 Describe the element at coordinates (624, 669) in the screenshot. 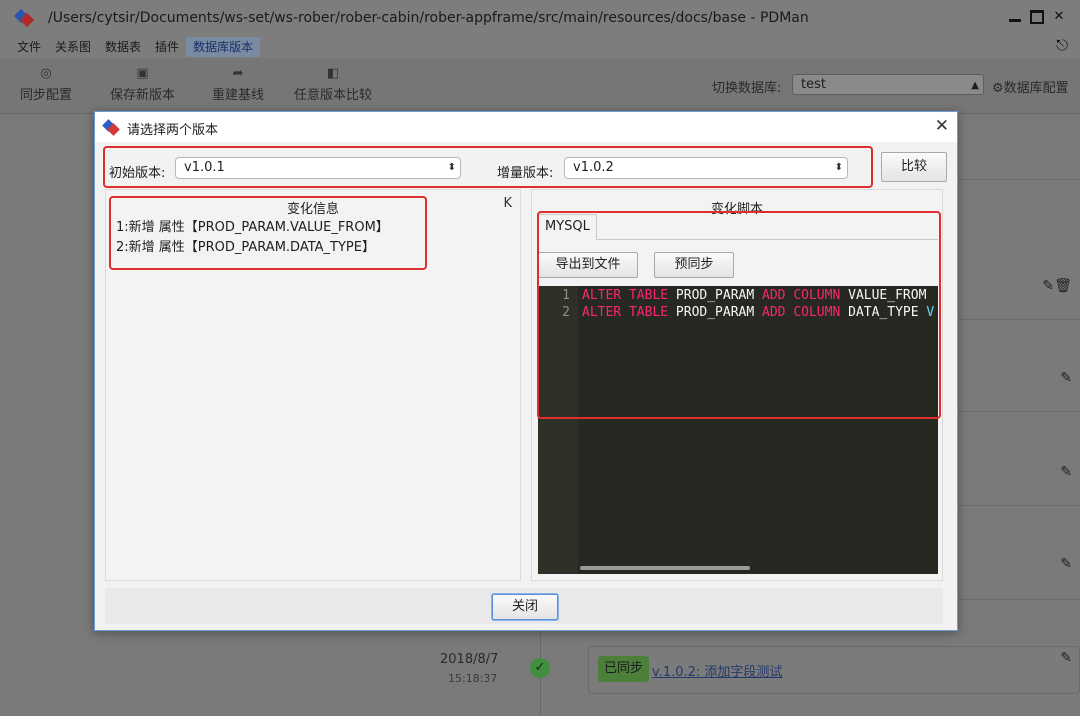

I see `synced-badge: 已同步` at that location.